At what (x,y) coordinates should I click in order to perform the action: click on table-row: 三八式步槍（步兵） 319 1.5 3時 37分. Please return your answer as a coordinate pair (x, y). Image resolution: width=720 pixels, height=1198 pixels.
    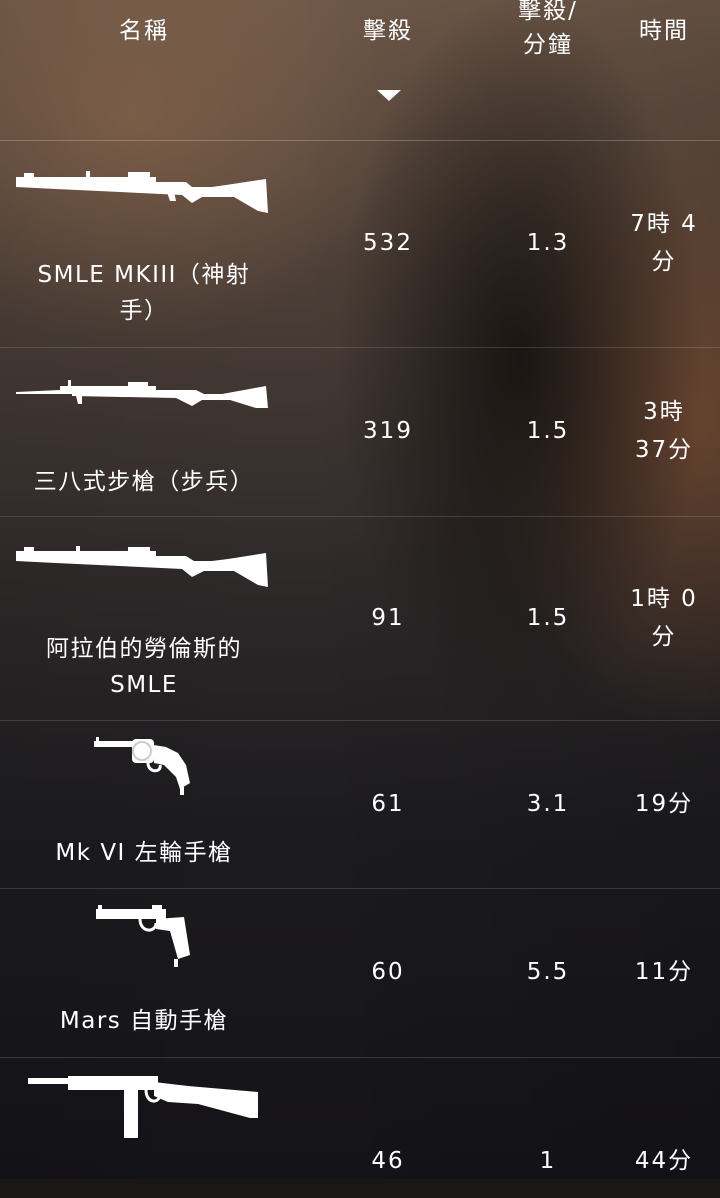
    Looking at the image, I should click on (360, 432).